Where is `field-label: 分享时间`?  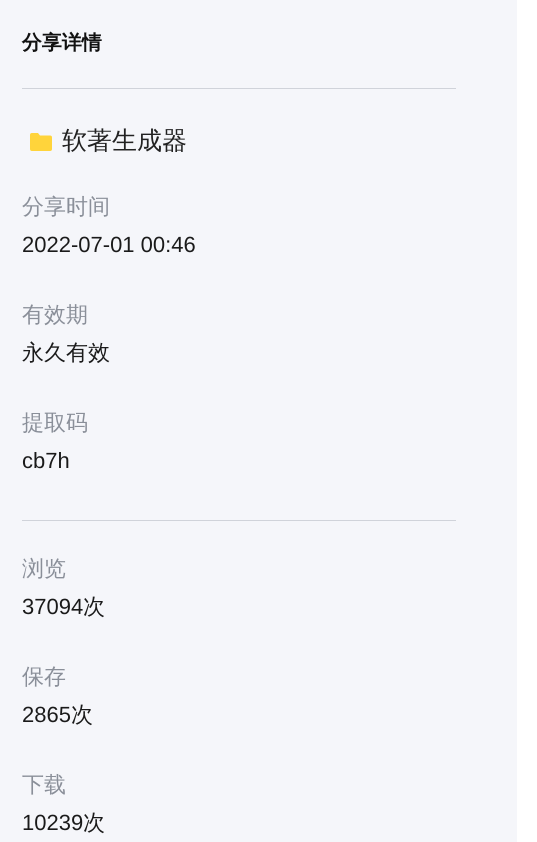
field-label: 分享时间 is located at coordinates (66, 207).